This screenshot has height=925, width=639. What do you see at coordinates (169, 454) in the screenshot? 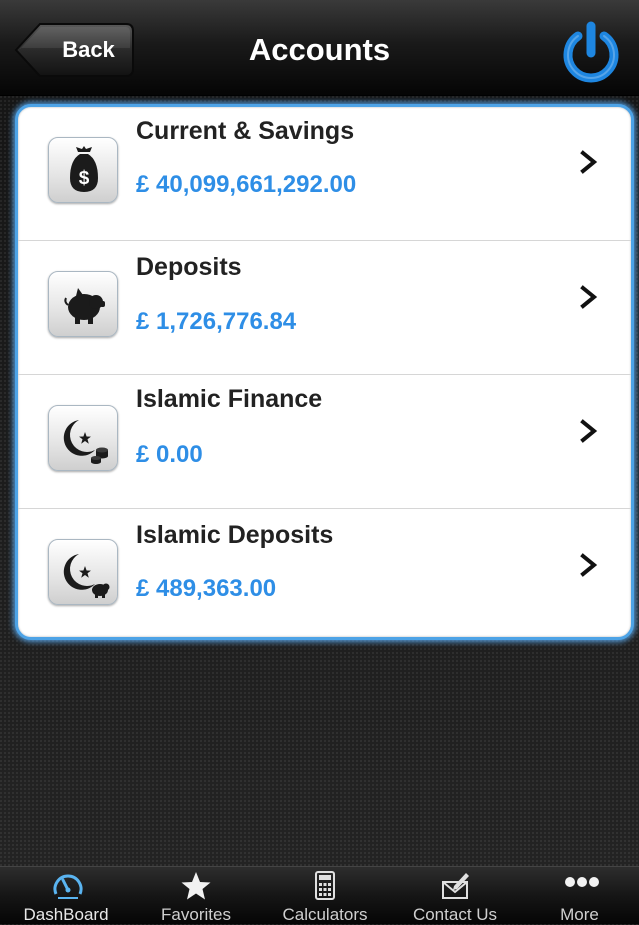
I see `account-balance: £ 0.00` at bounding box center [169, 454].